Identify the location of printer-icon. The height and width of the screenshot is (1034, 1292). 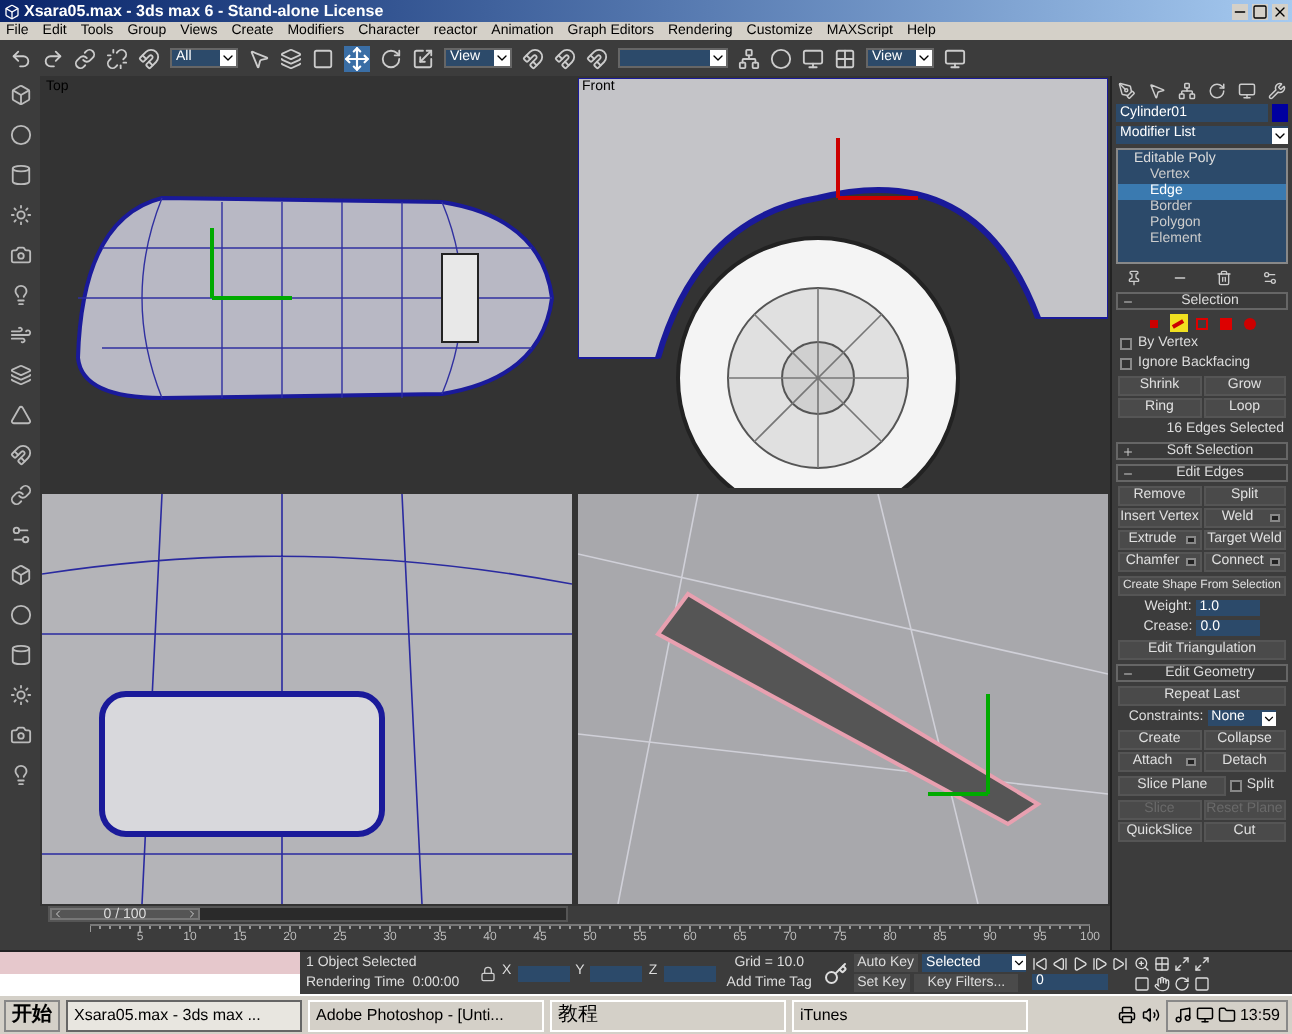
(1126, 1015).